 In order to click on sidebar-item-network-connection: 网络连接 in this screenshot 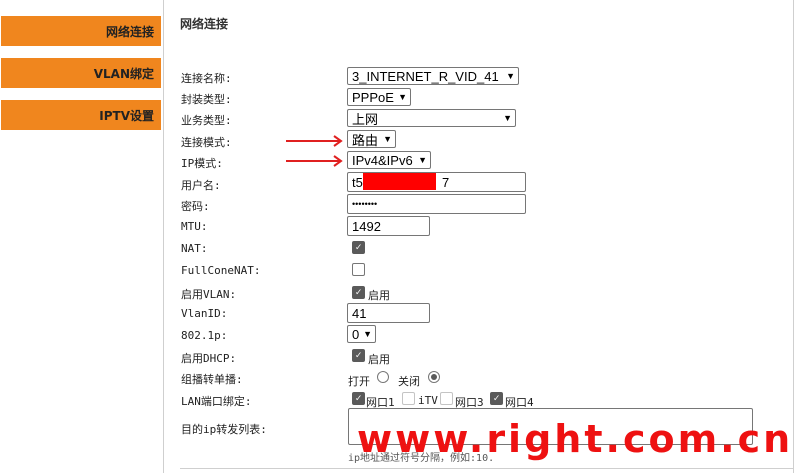, I will do `click(81, 31)`.